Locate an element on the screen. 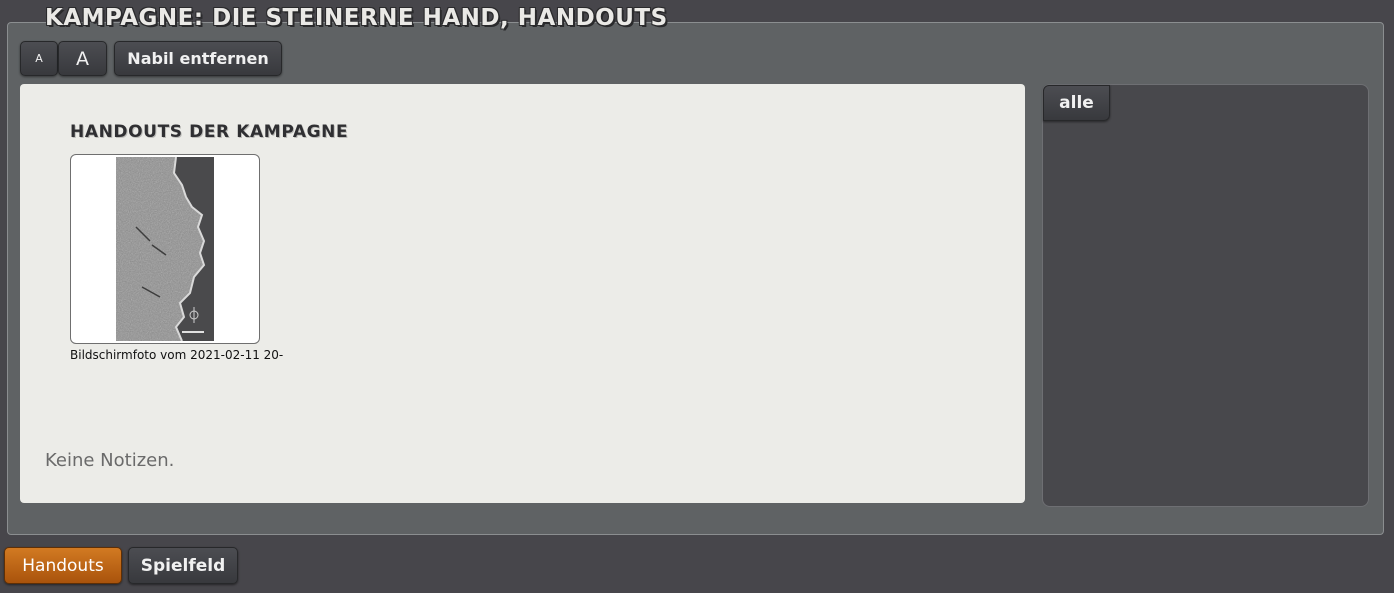  handout-thumbnail is located at coordinates (165, 249).